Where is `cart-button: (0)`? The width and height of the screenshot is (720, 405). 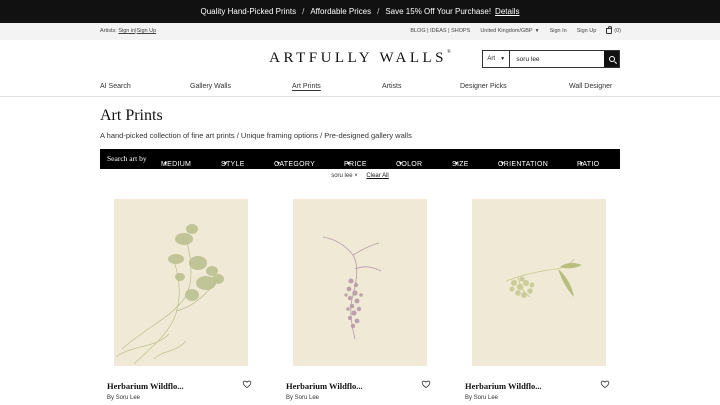
cart-button: (0) is located at coordinates (613, 30).